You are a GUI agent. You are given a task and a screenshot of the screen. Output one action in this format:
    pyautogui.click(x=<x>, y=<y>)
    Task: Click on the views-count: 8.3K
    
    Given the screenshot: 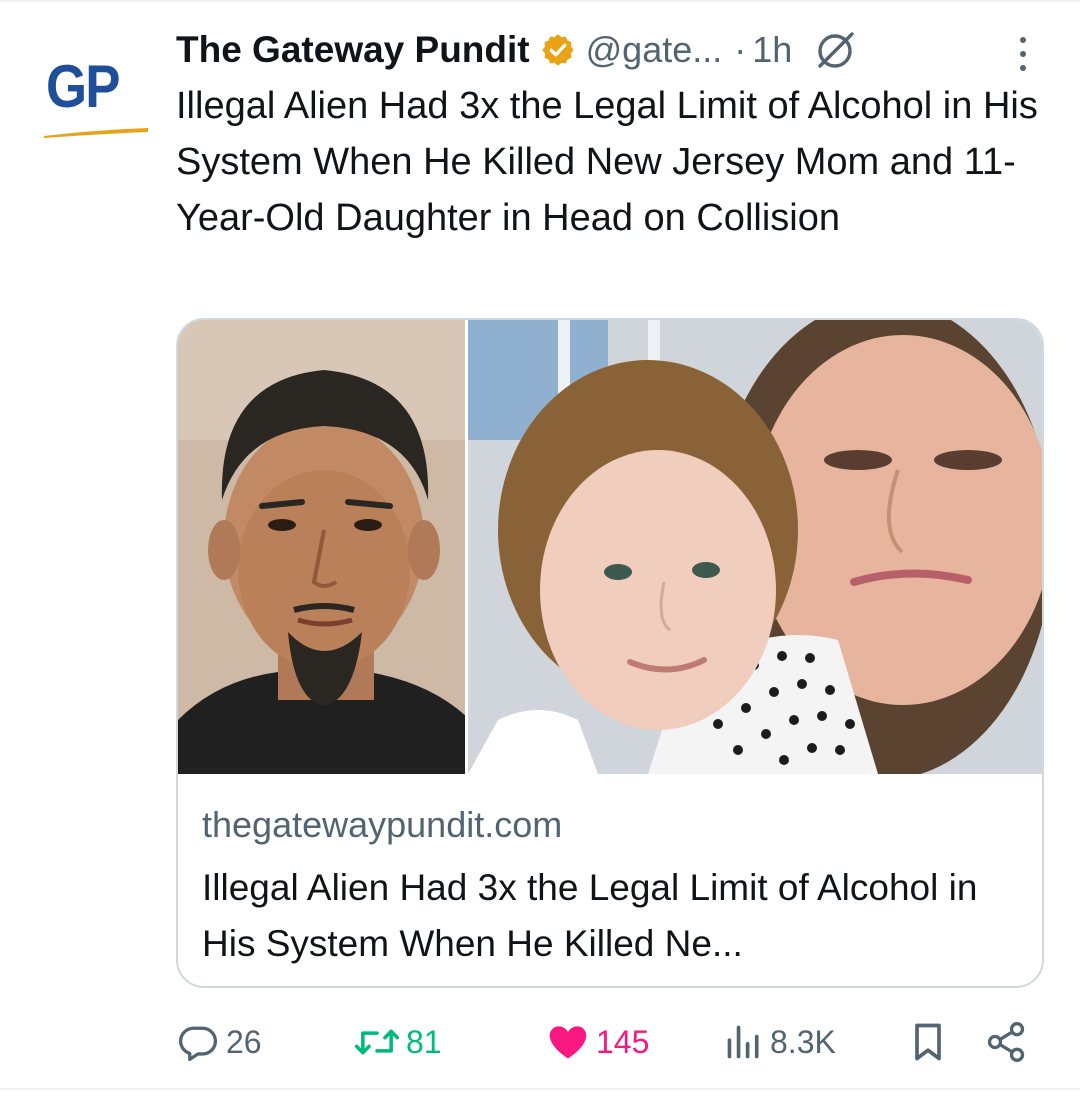 What is the action you would take?
    pyautogui.click(x=803, y=1041)
    